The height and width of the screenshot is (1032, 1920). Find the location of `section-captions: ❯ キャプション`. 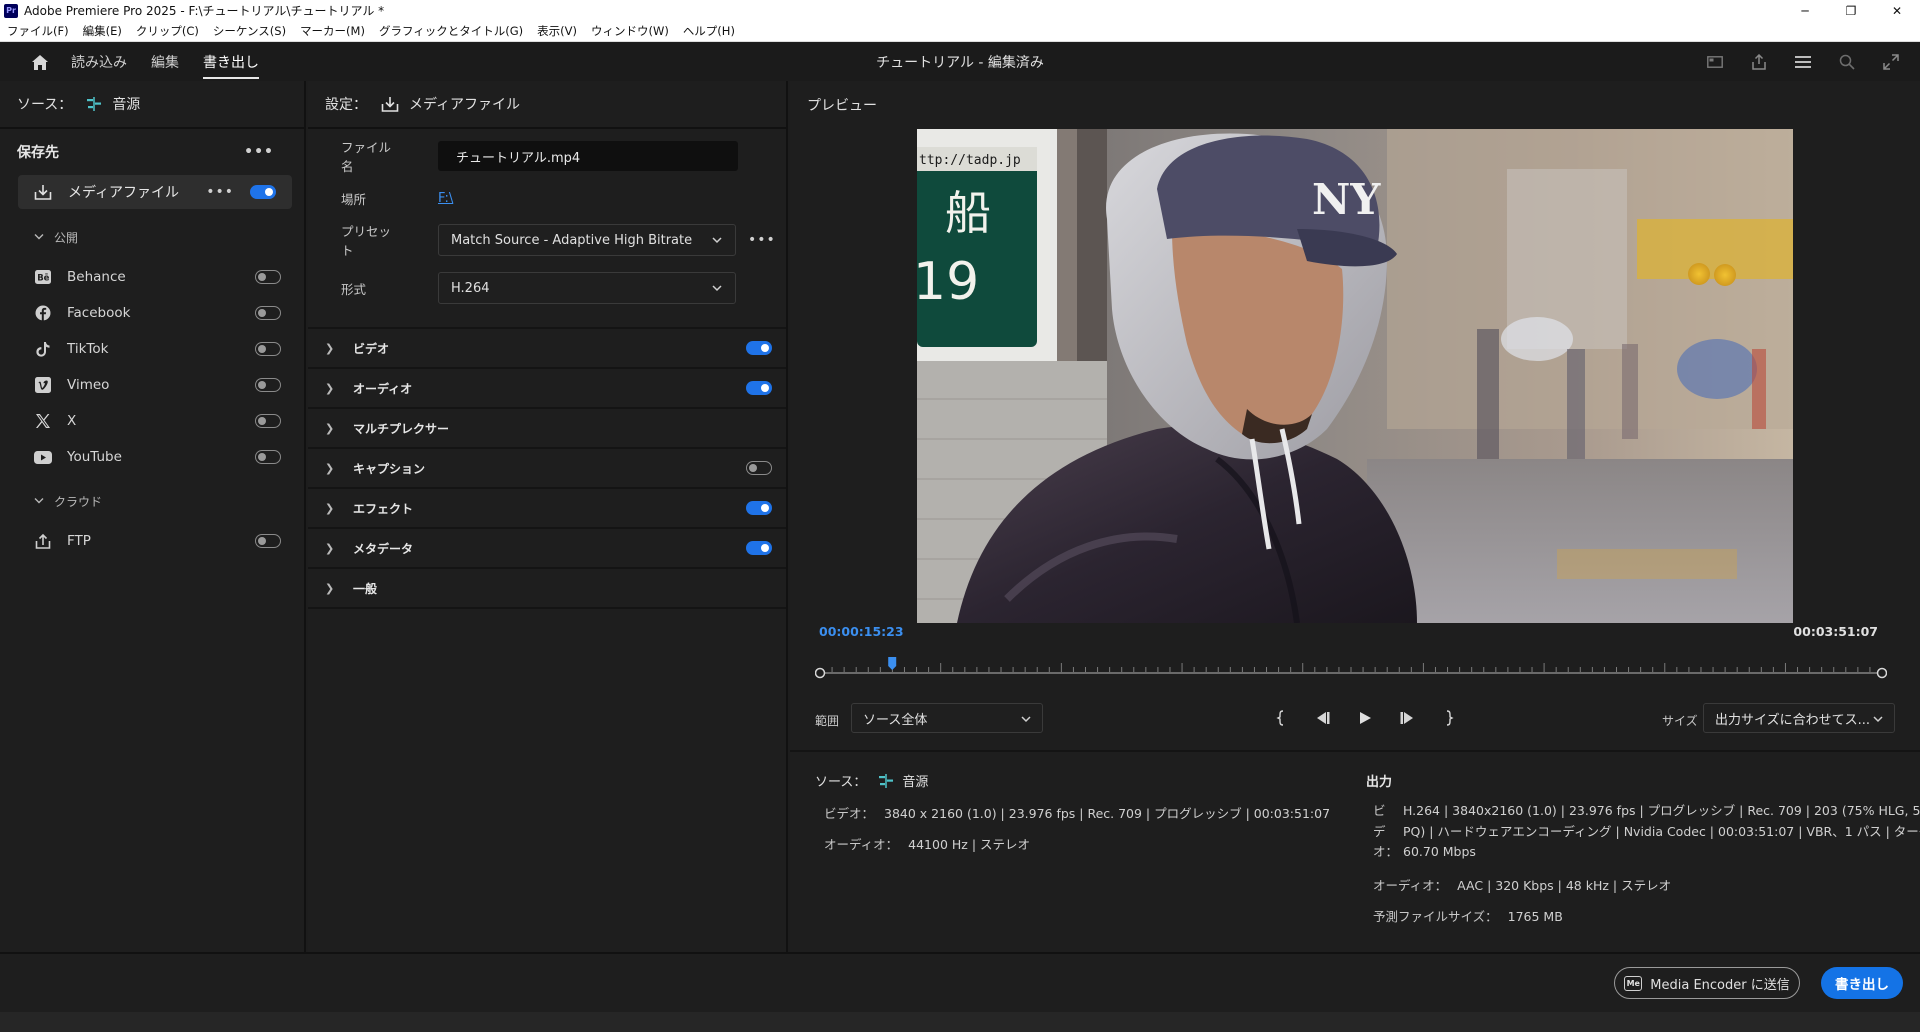

section-captions: ❯ キャプション is located at coordinates (547, 467).